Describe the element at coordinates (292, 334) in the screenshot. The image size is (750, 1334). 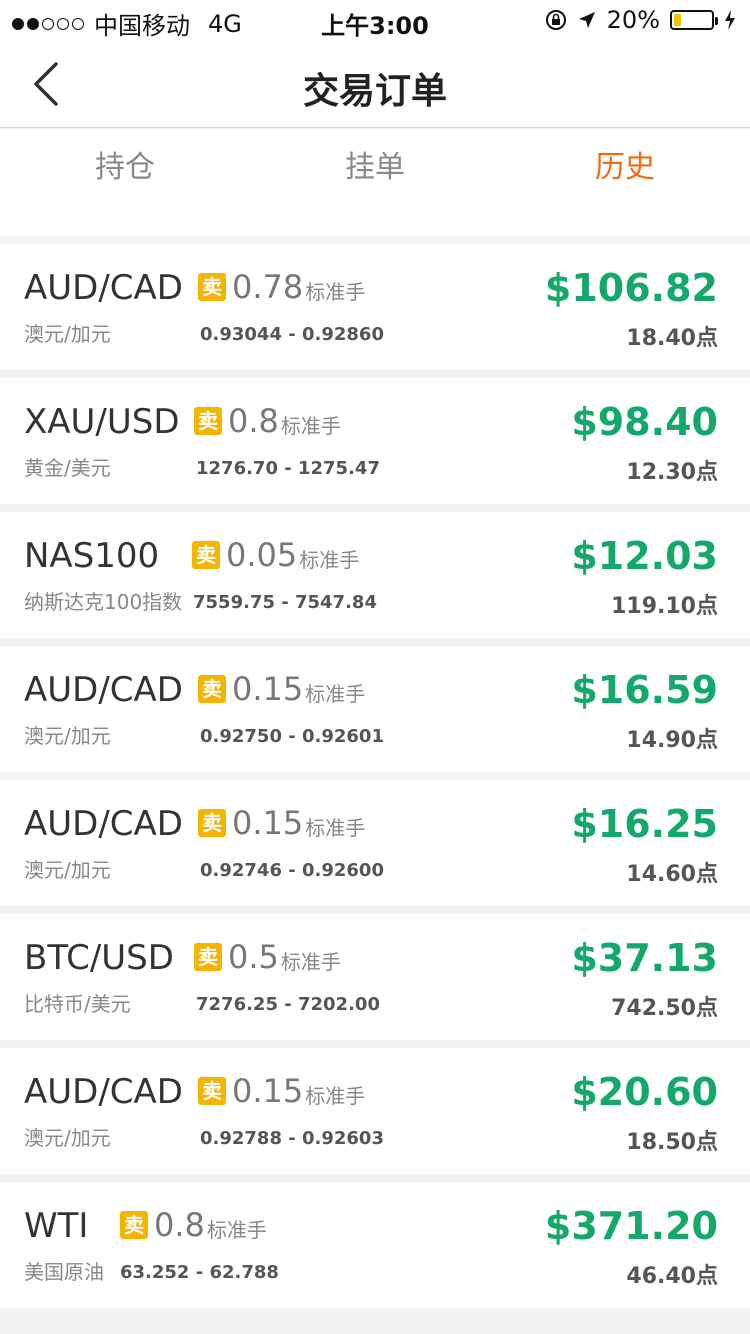
I see `order-range: 0.93044 - 0.92860` at that location.